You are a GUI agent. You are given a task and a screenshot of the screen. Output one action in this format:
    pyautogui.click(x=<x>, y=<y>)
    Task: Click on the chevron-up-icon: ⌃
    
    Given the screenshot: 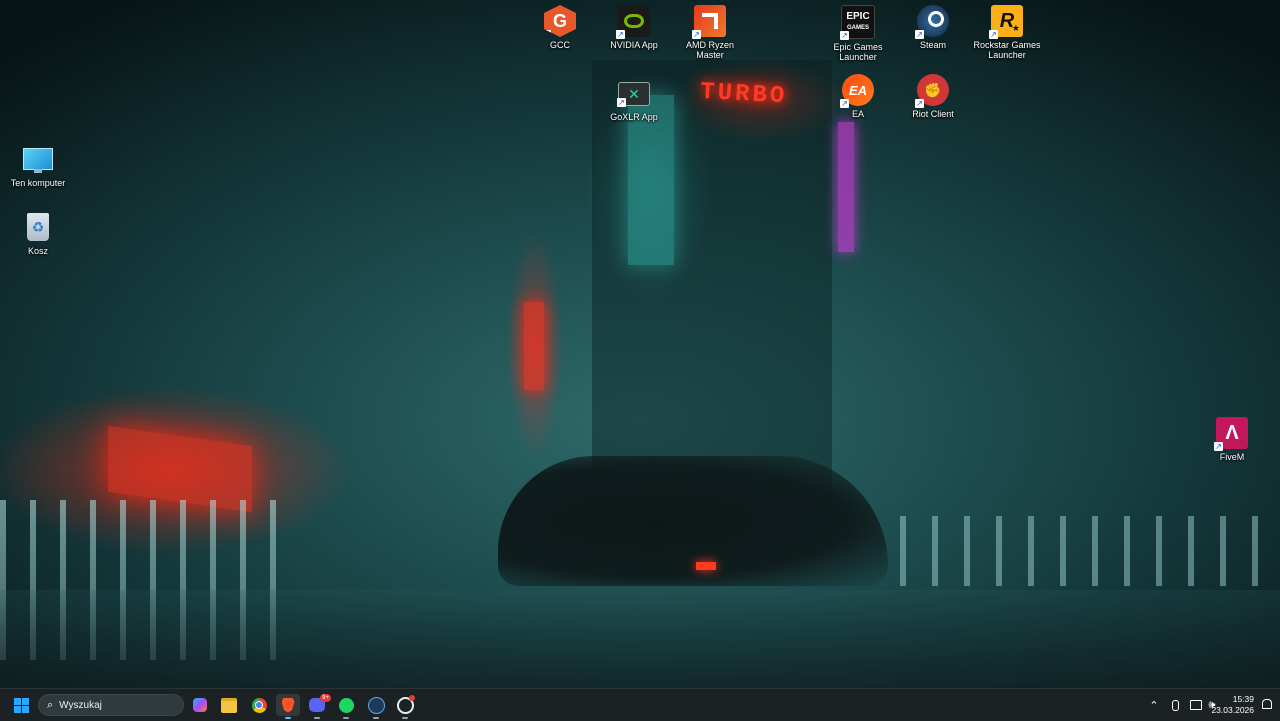 What is the action you would take?
    pyautogui.click(x=1154, y=705)
    